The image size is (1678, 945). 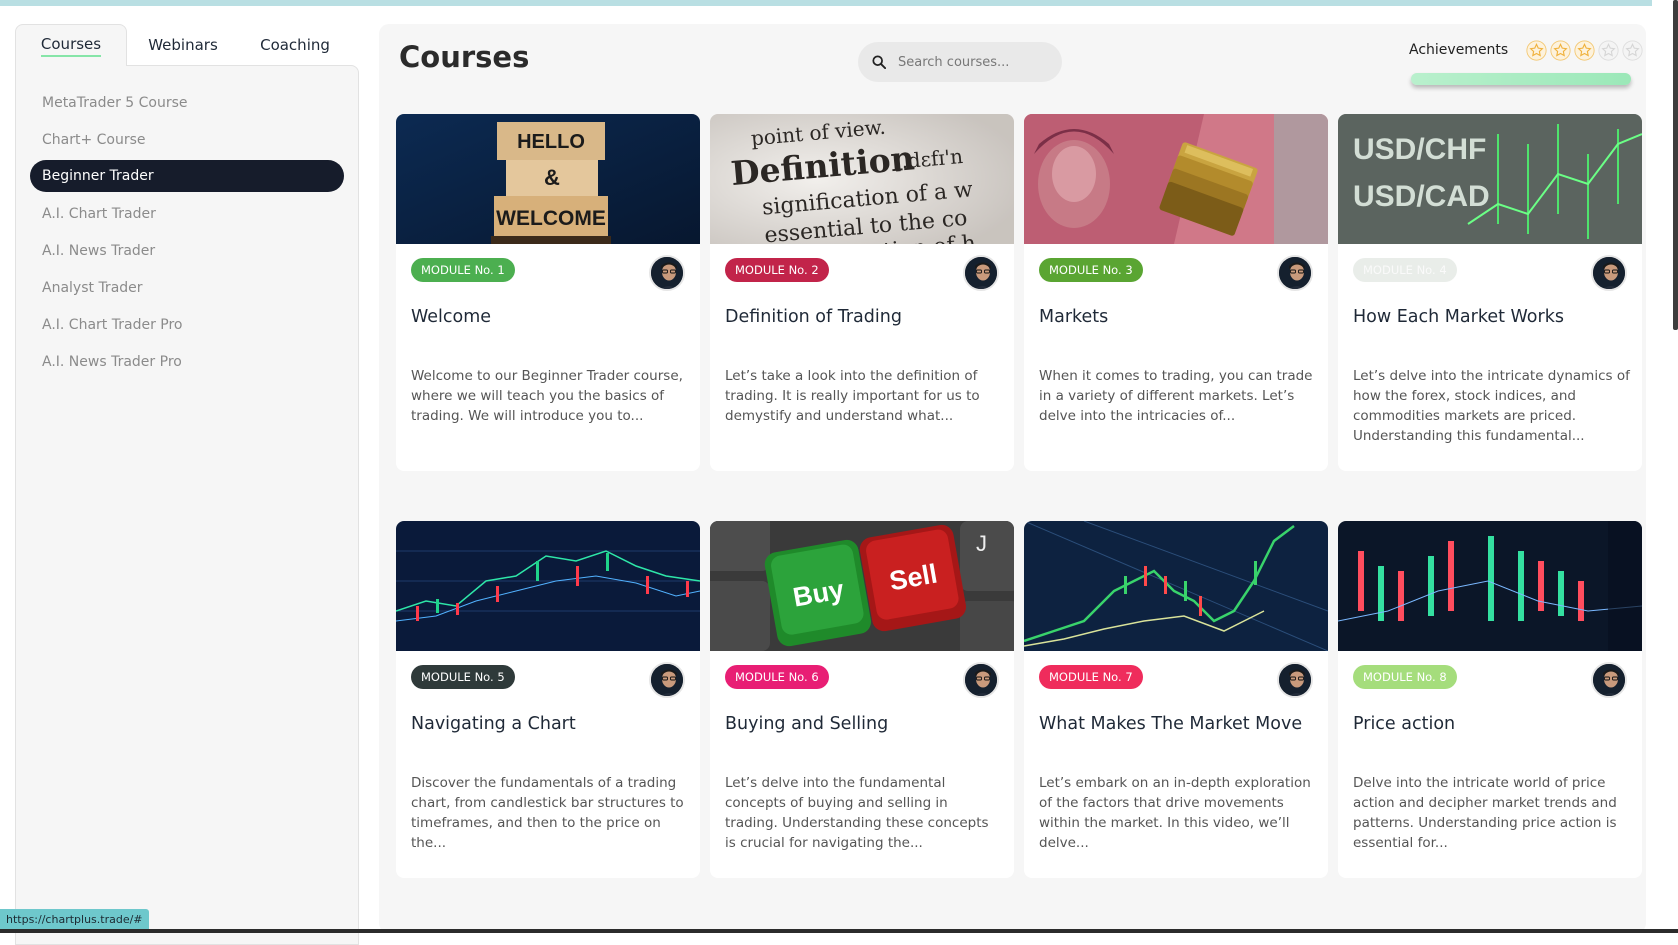 I want to click on achievements-label: Achievements, so click(x=1459, y=50).